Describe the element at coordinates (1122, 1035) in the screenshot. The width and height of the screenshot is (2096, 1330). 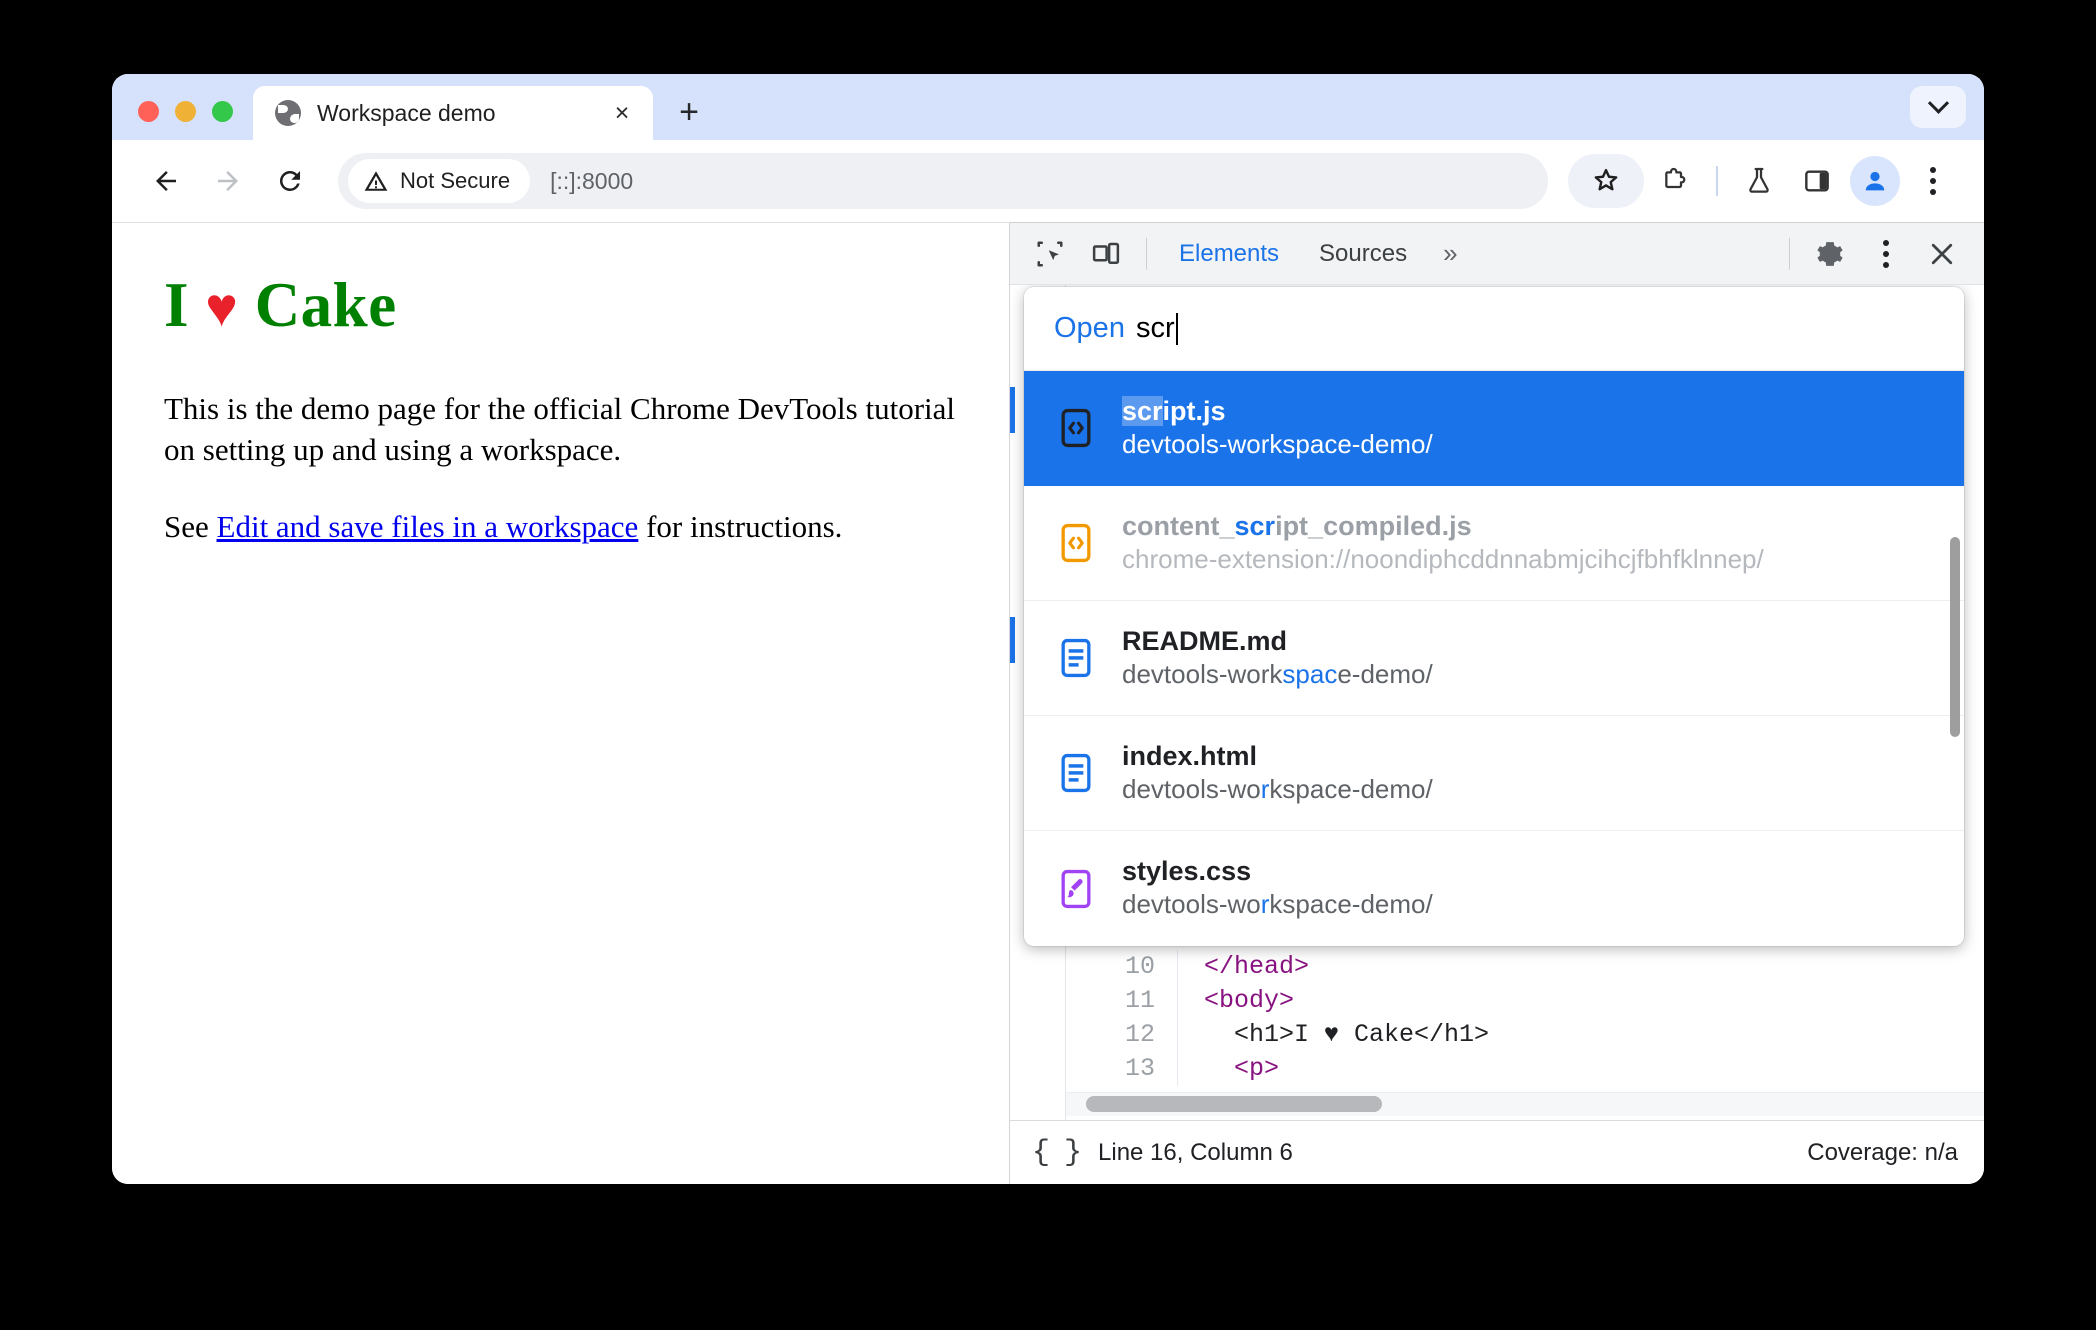
I see `line-number: 12` at that location.